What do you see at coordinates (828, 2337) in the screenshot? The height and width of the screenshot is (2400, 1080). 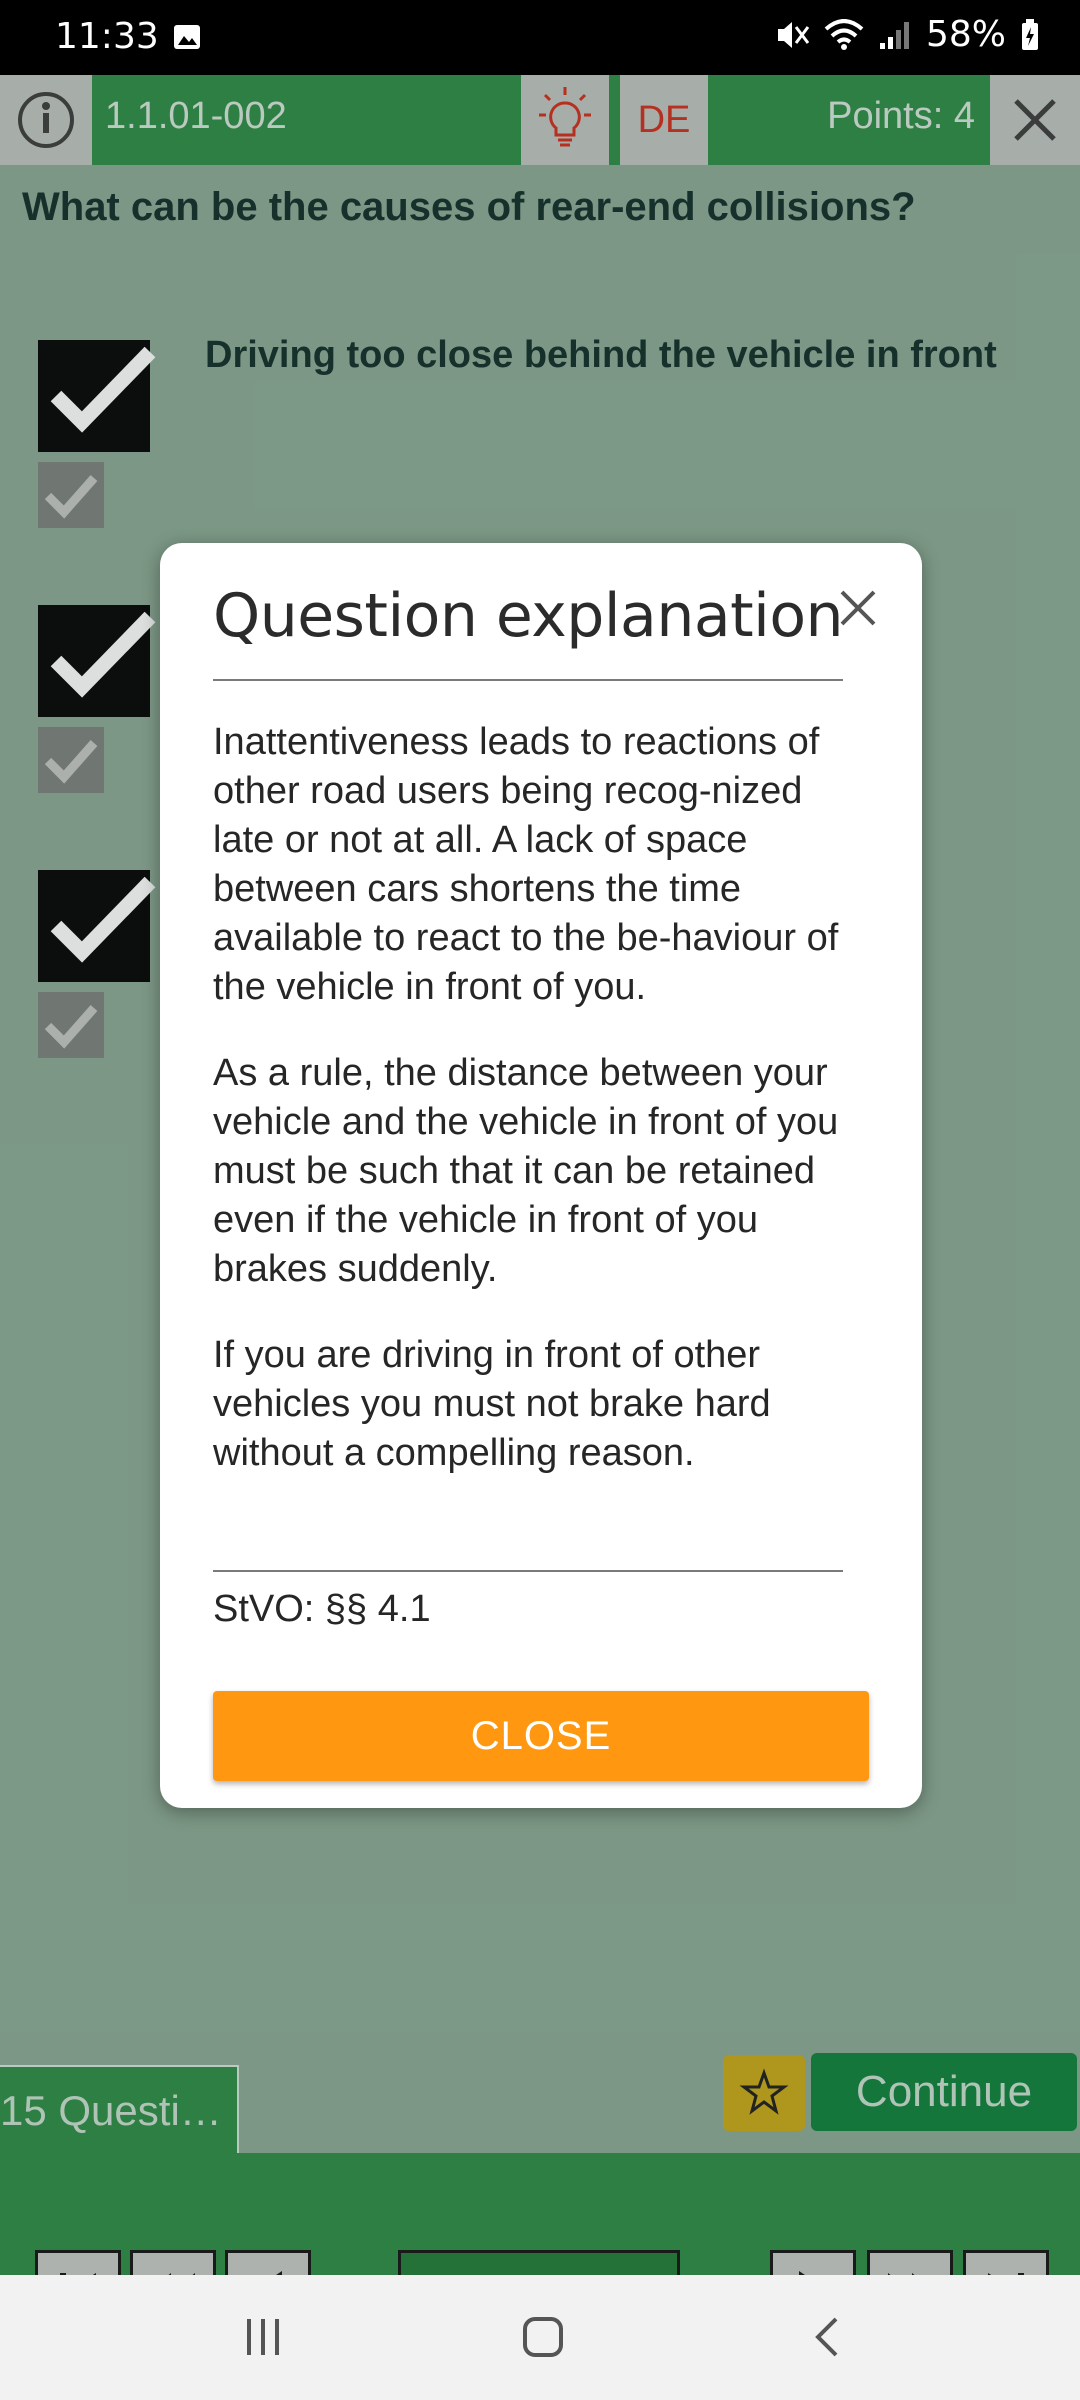 I see `back-icon` at bounding box center [828, 2337].